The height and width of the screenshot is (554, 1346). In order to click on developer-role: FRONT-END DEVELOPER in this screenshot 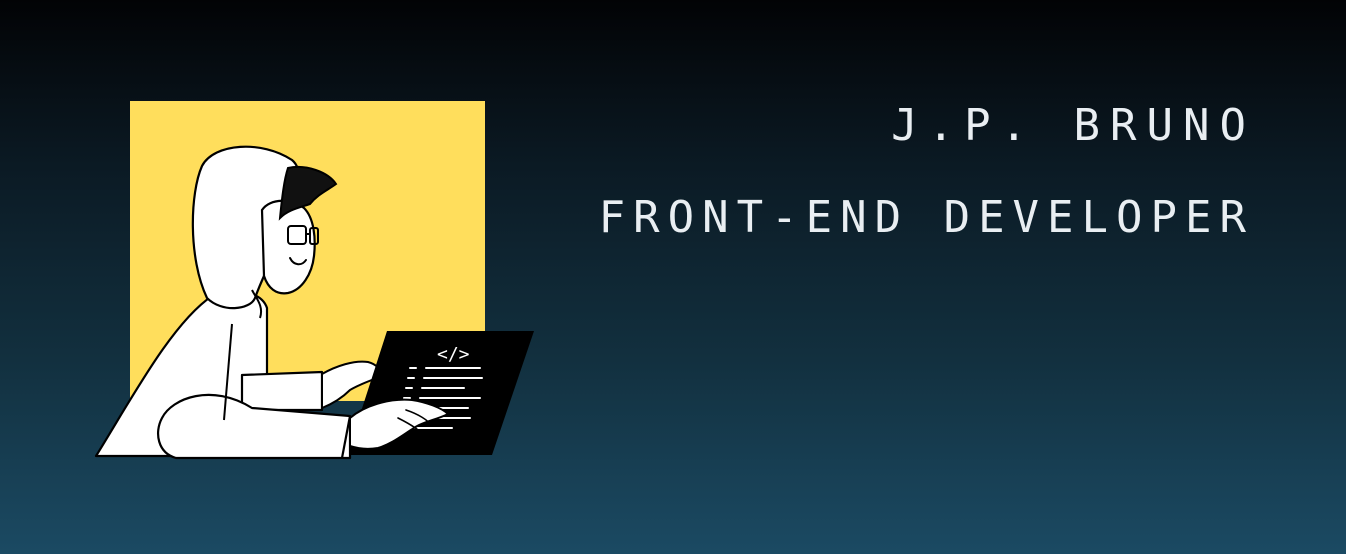, I will do `click(926, 217)`.